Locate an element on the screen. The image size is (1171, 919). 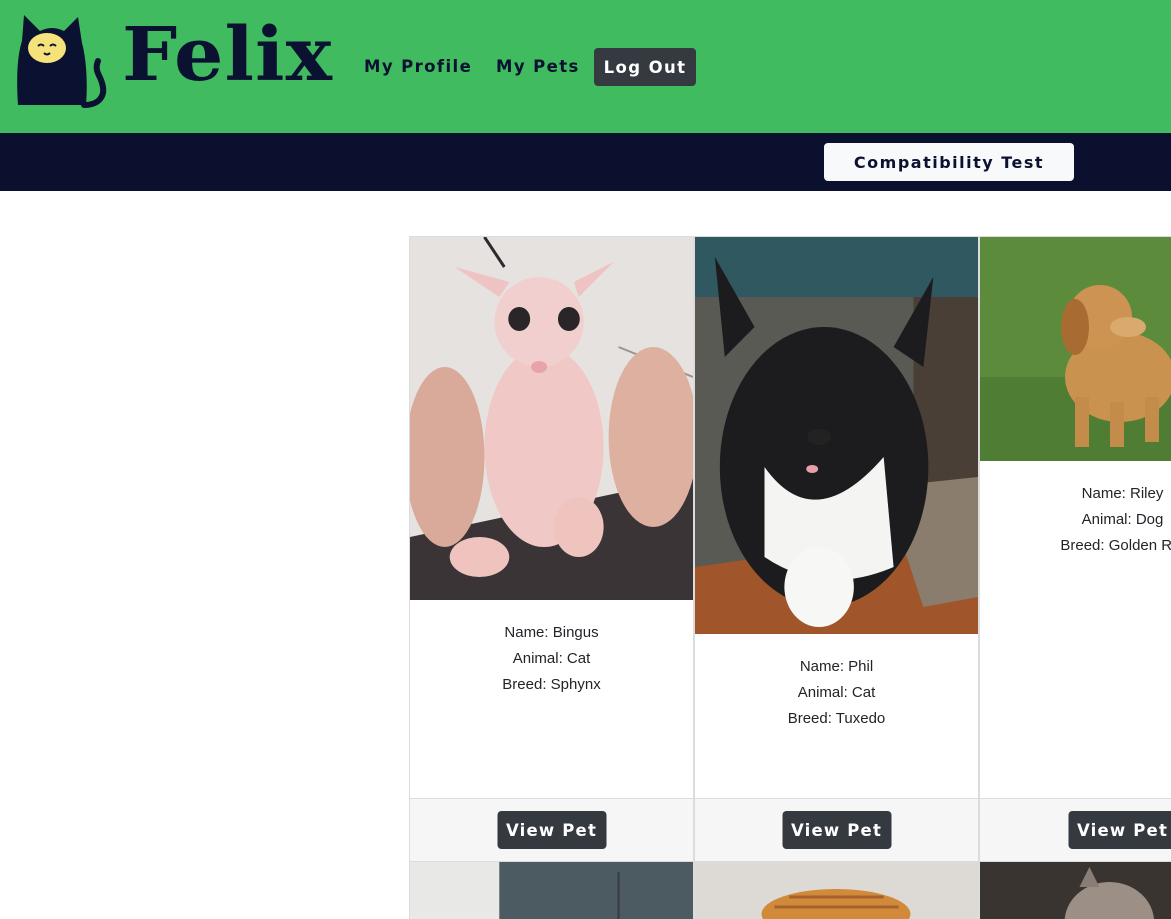
pet-breed: Breed: Tuxedo is located at coordinates (836, 718).